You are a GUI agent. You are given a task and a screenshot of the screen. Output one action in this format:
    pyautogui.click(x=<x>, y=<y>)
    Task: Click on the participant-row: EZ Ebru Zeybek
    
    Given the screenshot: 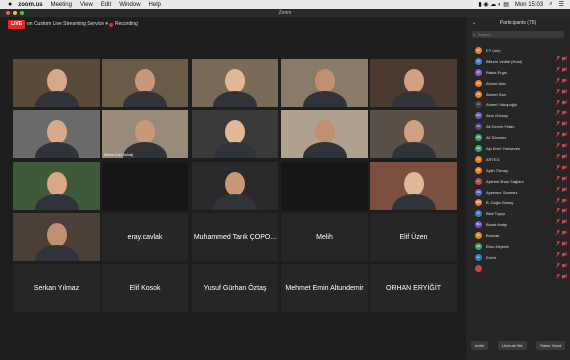 What is the action you would take?
    pyautogui.click(x=518, y=249)
    